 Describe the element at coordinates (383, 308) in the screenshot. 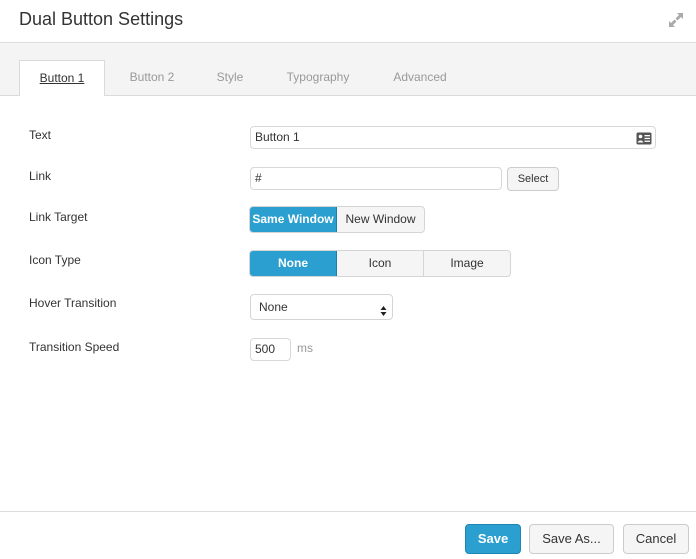

I see `select-arrows-icon` at that location.